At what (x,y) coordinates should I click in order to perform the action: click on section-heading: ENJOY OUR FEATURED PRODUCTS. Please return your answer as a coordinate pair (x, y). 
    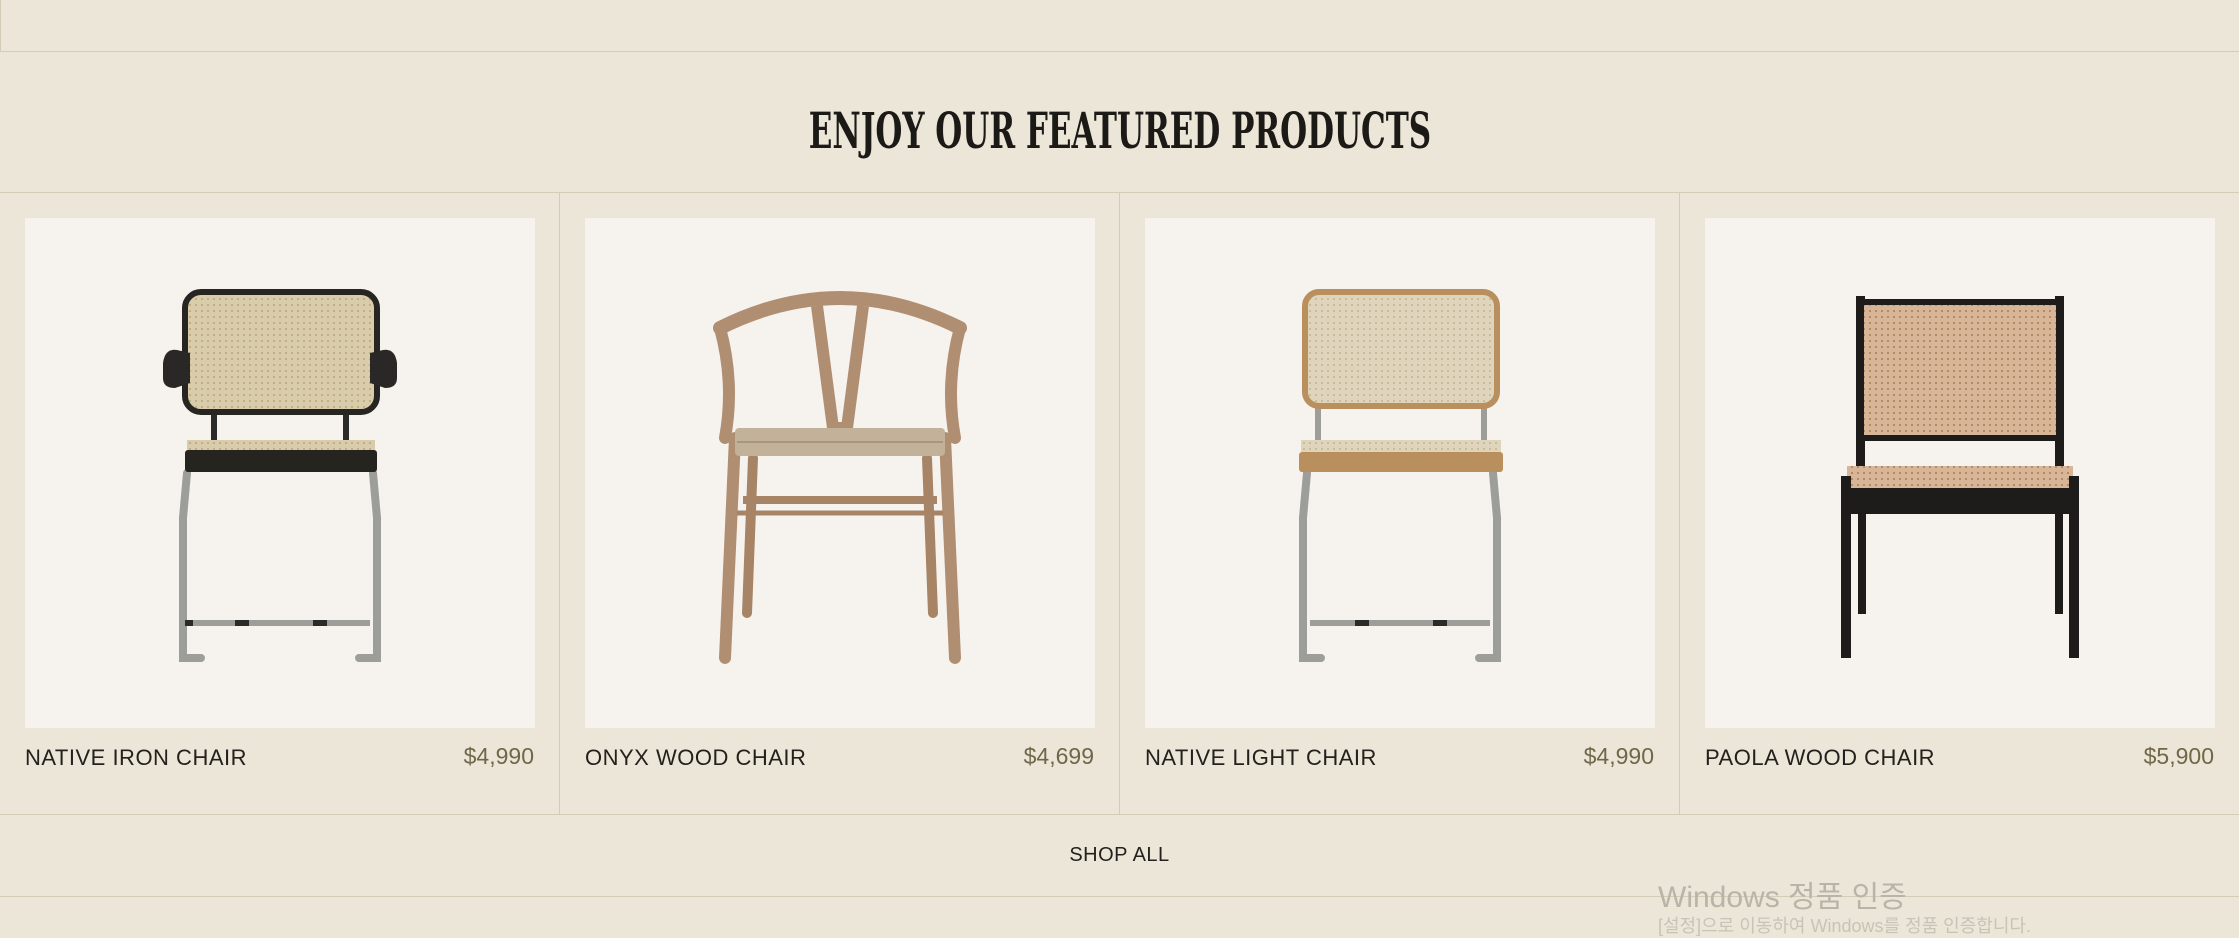
    Looking at the image, I should click on (1119, 130).